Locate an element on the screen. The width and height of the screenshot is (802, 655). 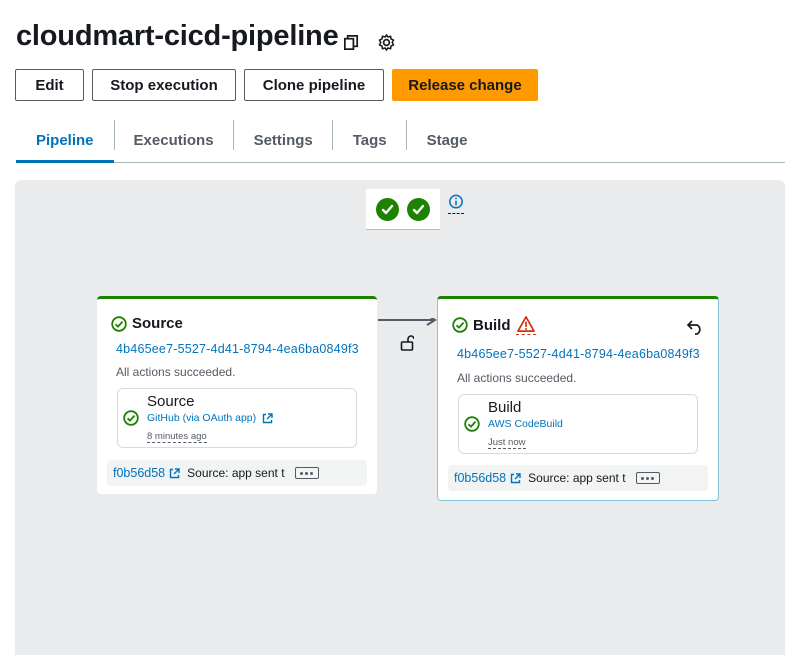
copy-icon is located at coordinates (351, 42).